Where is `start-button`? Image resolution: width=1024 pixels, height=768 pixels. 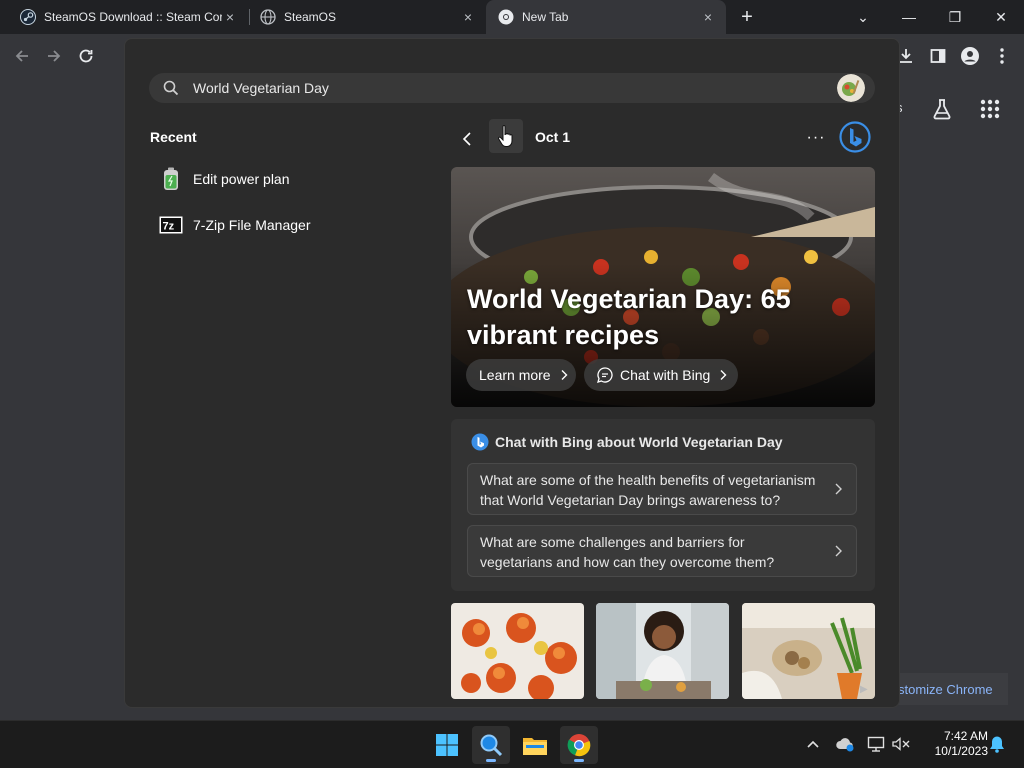
start-button is located at coordinates (447, 745).